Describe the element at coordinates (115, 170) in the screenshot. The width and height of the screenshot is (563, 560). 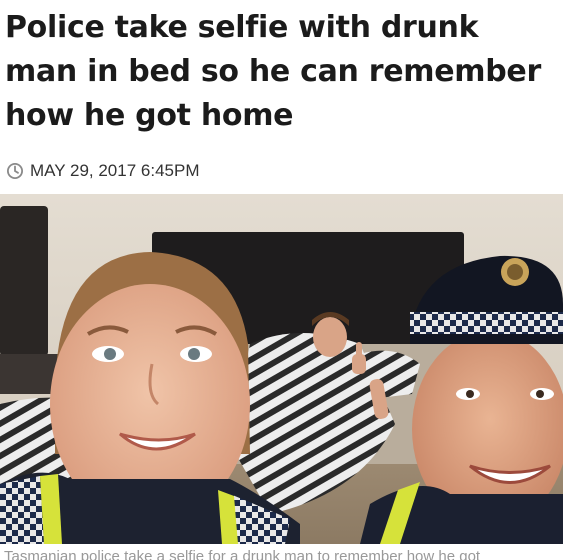
I see `publish-date: MAY 29, 2017 6:45PM` at that location.